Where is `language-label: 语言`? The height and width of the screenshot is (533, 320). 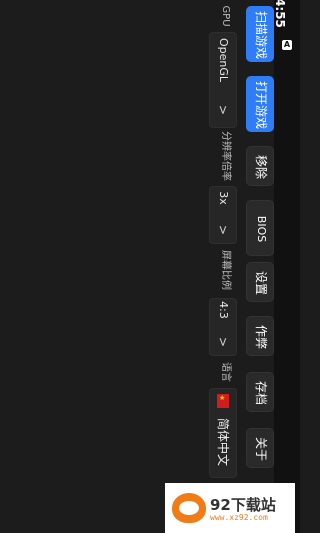 language-label: 语言 is located at coordinates (225, 372).